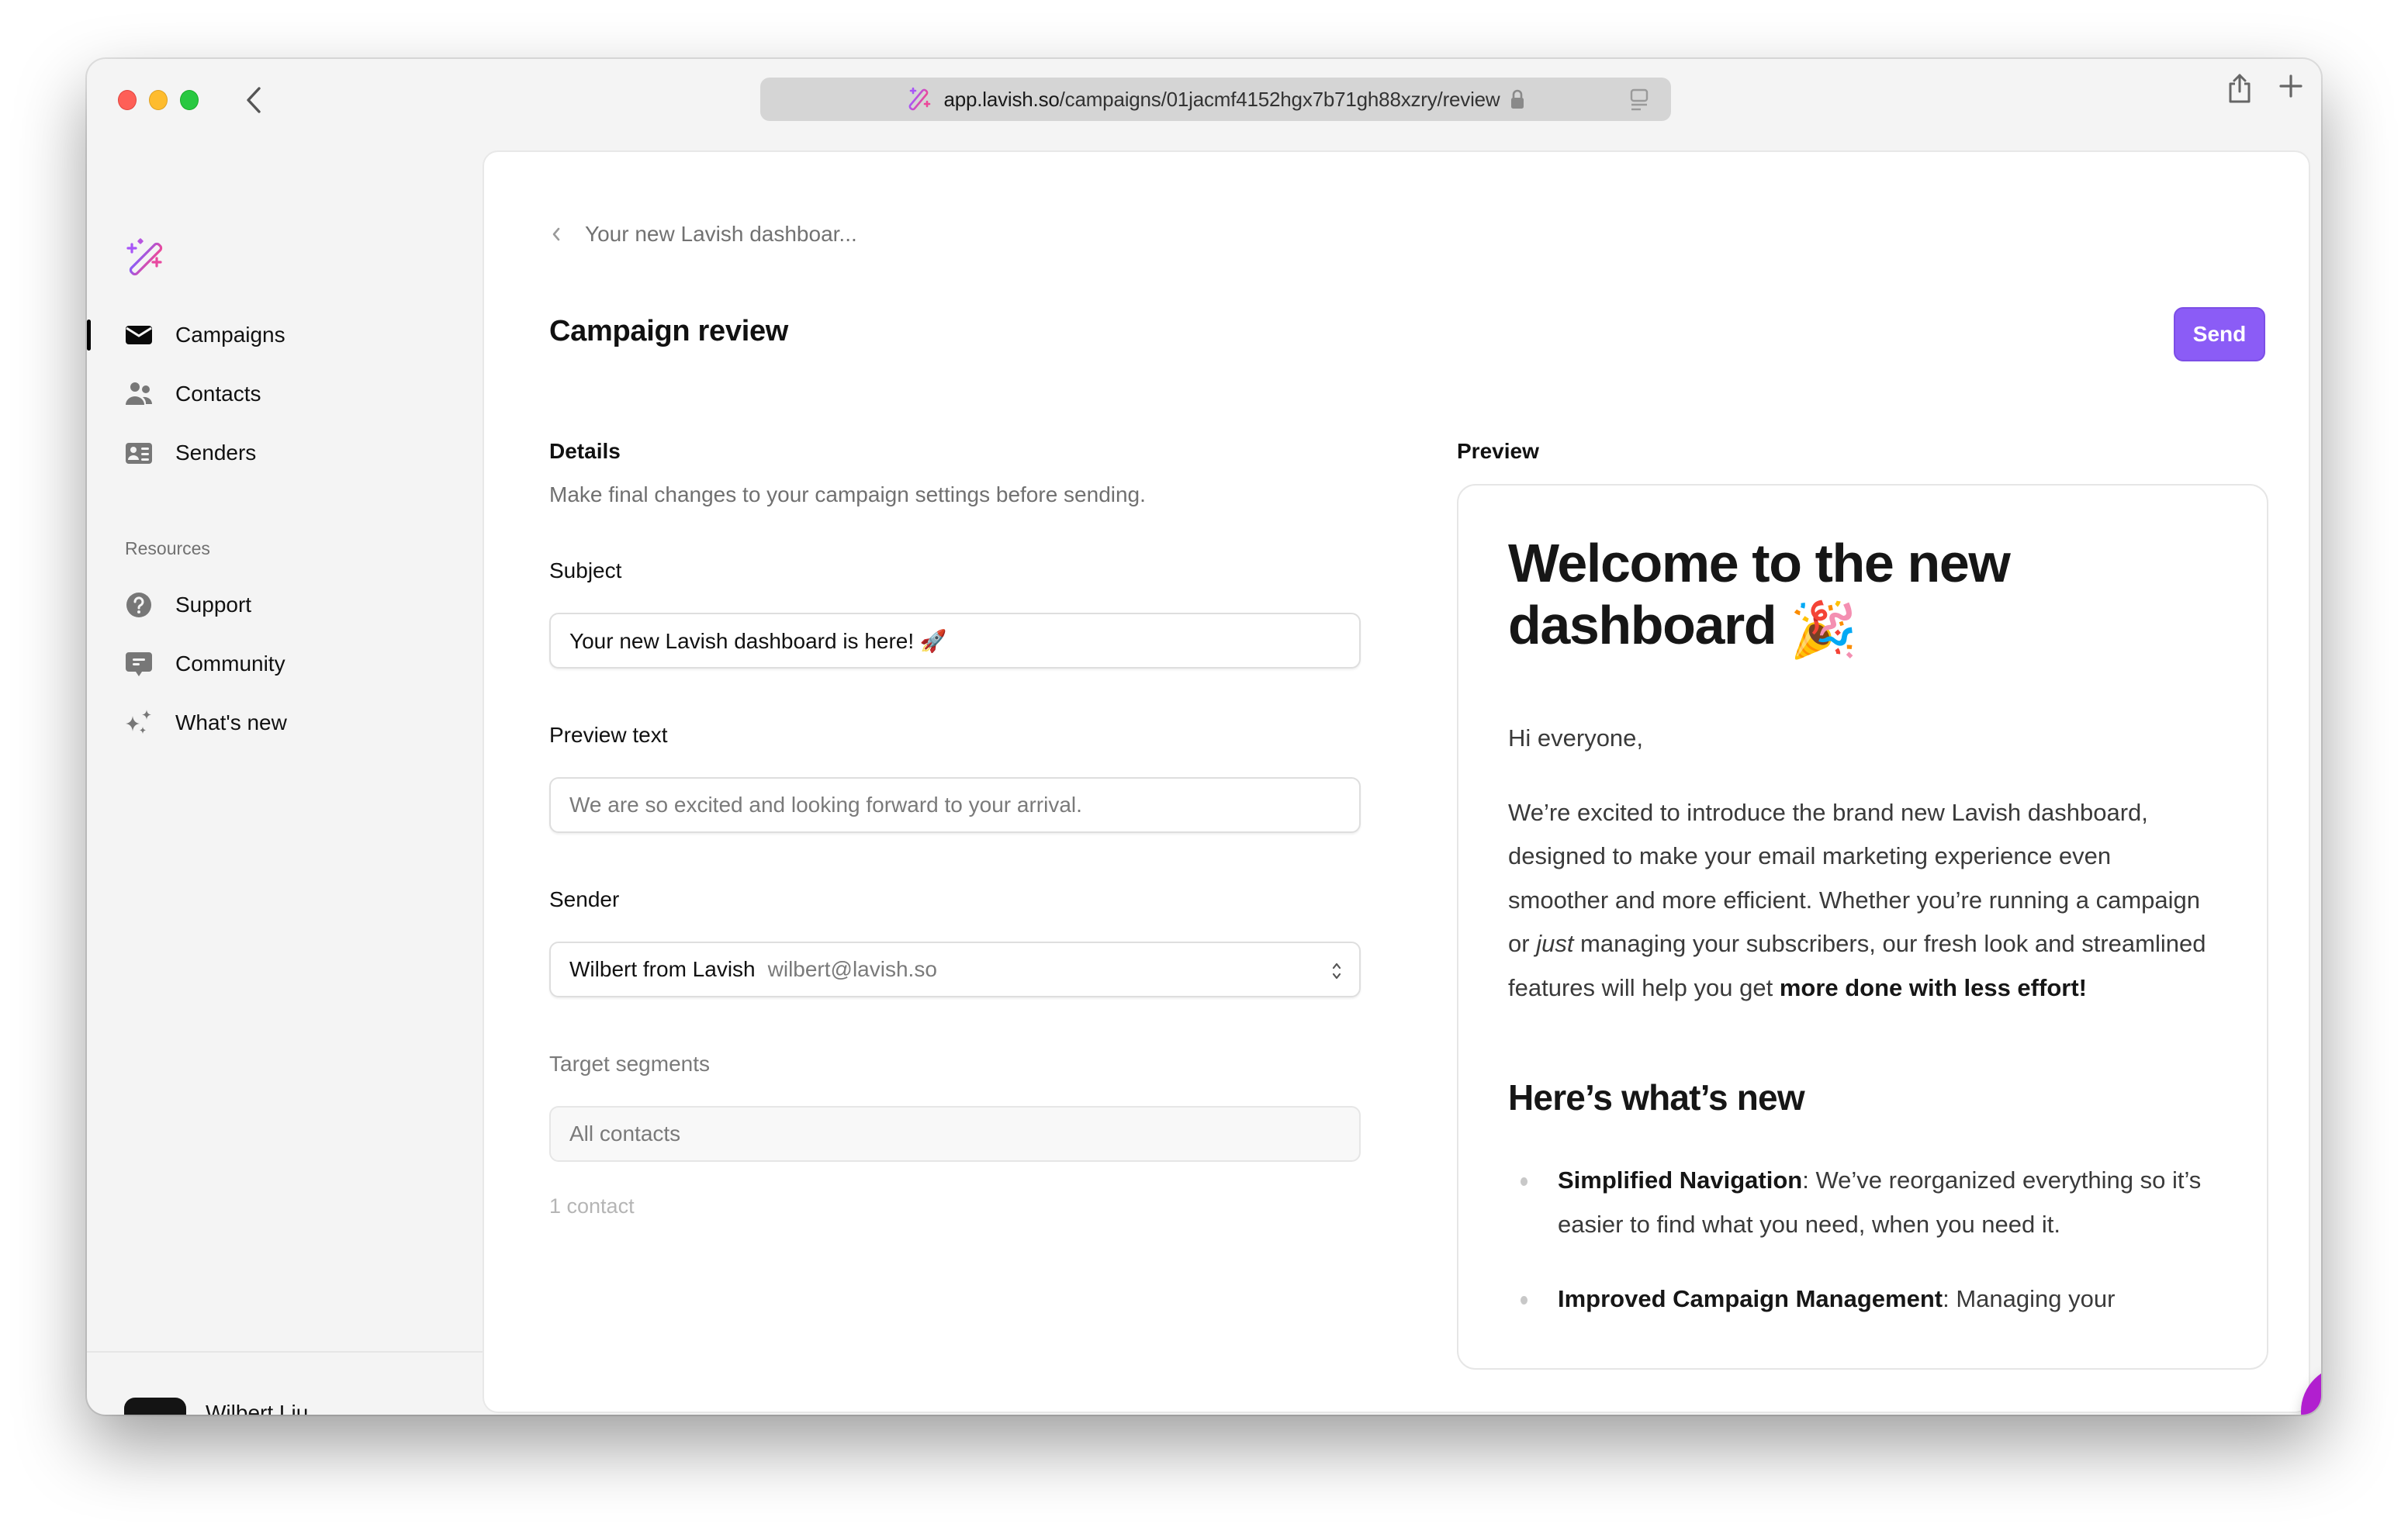 The height and width of the screenshot is (1531, 2408). What do you see at coordinates (231, 722) in the screenshot?
I see `sidebar-item-label: What's new` at bounding box center [231, 722].